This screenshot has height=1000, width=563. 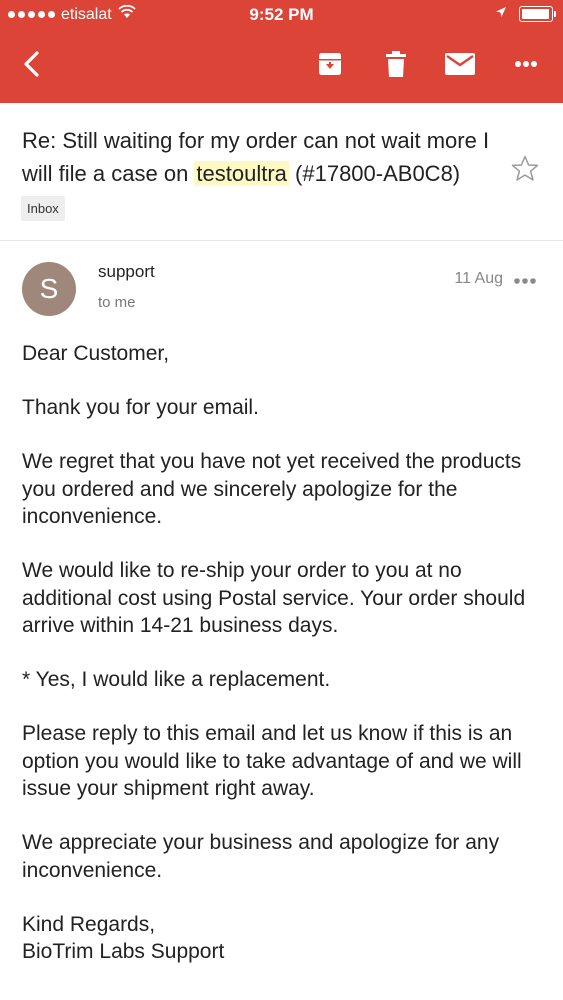 What do you see at coordinates (281, 51) in the screenshot?
I see `app-bar: etisalat 9:52 PM` at bounding box center [281, 51].